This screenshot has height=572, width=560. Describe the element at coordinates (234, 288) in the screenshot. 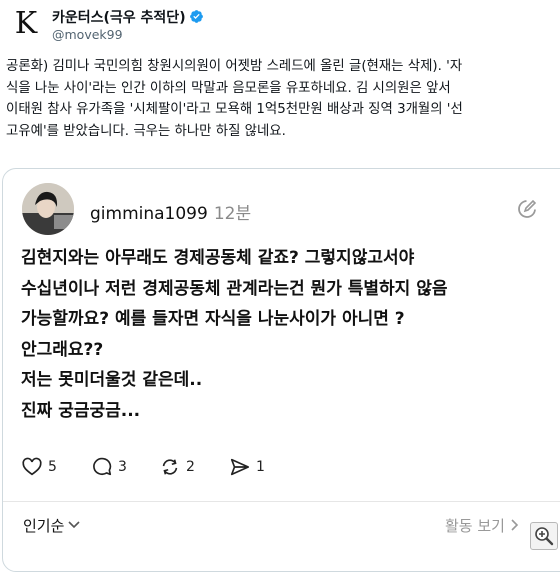

I see `threads-line: 수십년이나 저런 경제공동체 관계라는건 뭔가 특별하지 않음` at that location.